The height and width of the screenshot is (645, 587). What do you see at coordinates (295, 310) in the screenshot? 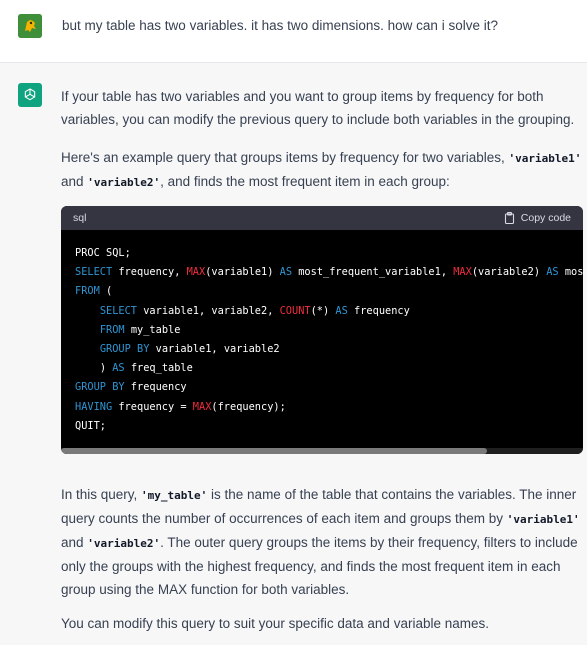
I see `sql-function: COUNT` at bounding box center [295, 310].